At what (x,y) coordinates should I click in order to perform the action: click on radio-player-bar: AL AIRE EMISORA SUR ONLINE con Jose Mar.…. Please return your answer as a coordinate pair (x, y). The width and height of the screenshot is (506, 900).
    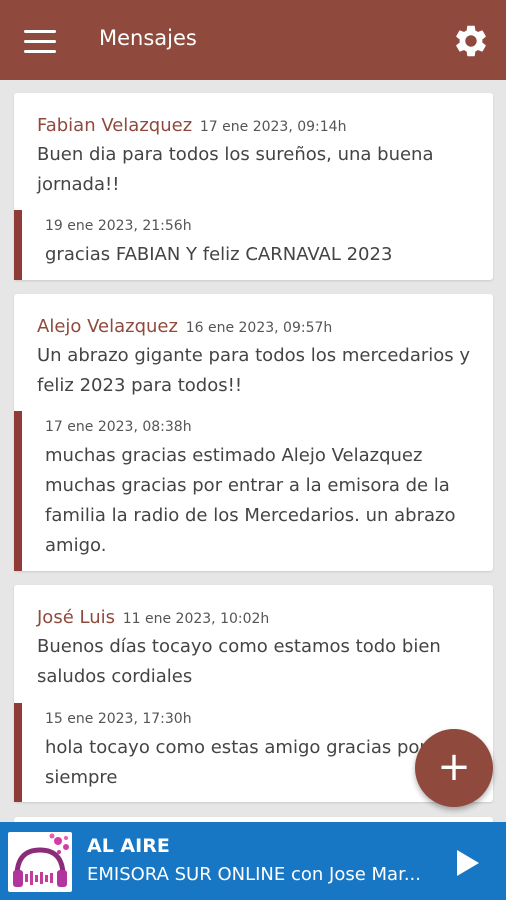
    Looking at the image, I should click on (253, 861).